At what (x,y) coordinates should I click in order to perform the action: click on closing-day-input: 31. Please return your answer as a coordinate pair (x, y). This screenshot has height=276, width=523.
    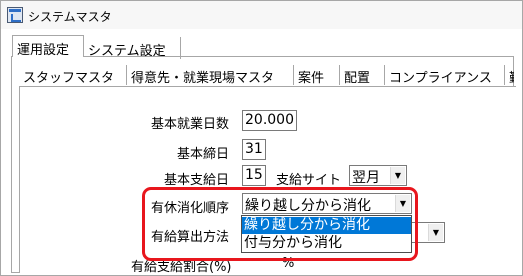
    Looking at the image, I should click on (254, 149).